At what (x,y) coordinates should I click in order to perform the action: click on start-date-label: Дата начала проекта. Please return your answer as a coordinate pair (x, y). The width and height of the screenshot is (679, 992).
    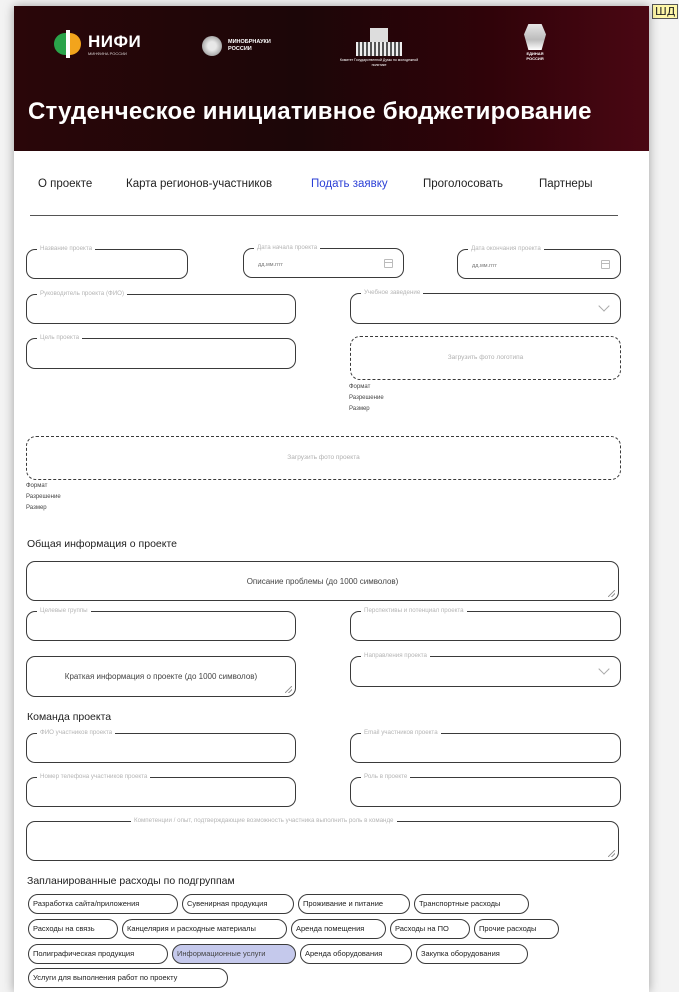
    Looking at the image, I should click on (287, 248).